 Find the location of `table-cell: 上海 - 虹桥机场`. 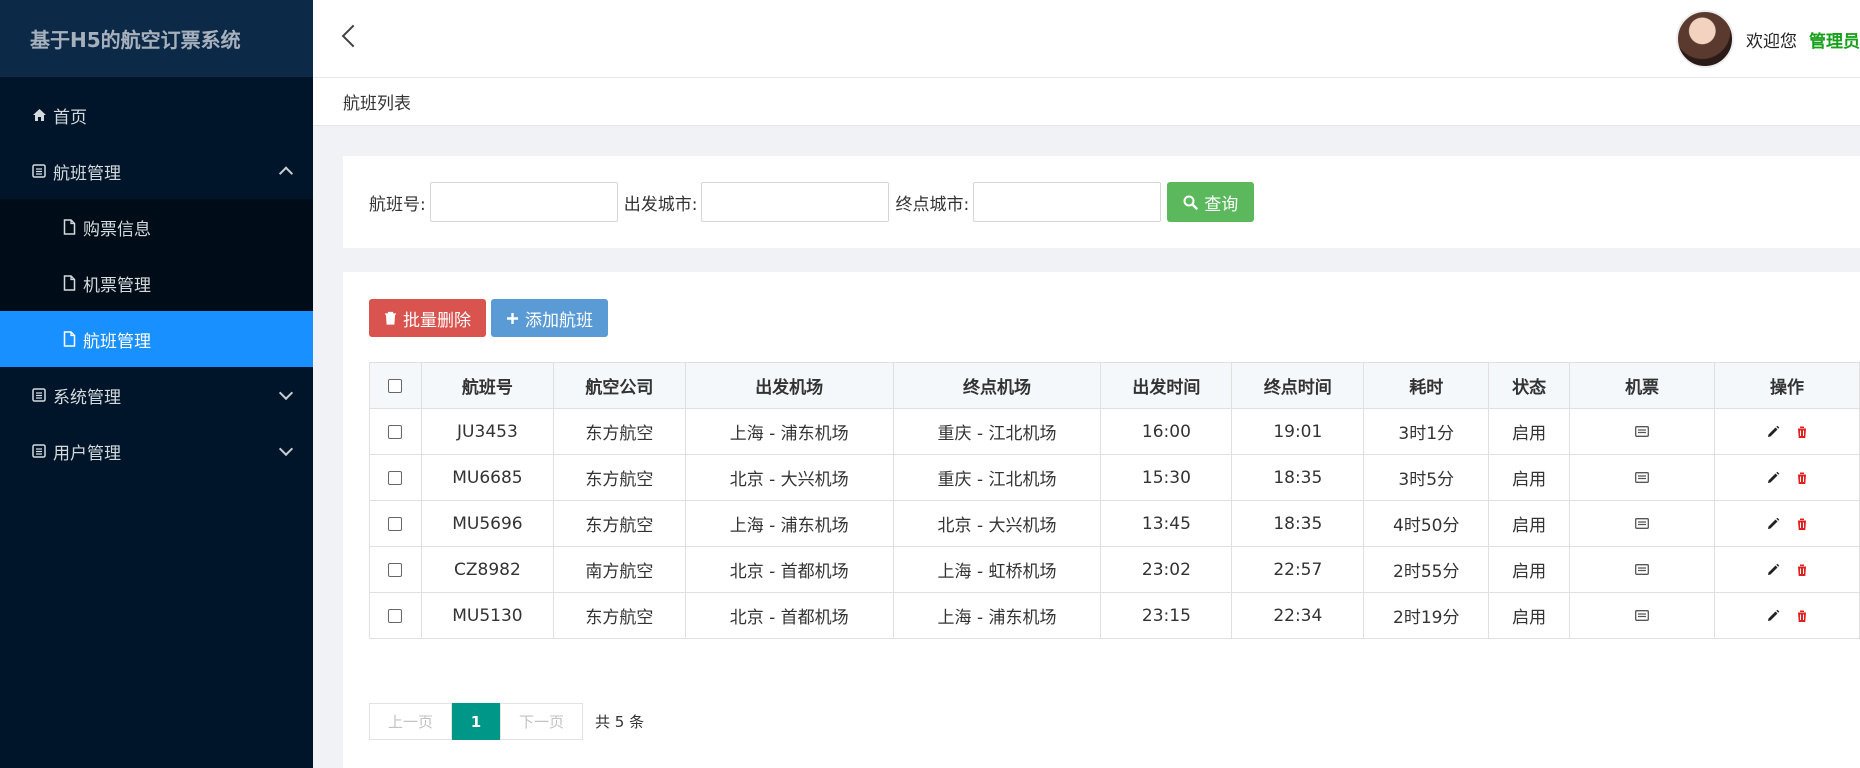

table-cell: 上海 - 虹桥机场 is located at coordinates (997, 569).